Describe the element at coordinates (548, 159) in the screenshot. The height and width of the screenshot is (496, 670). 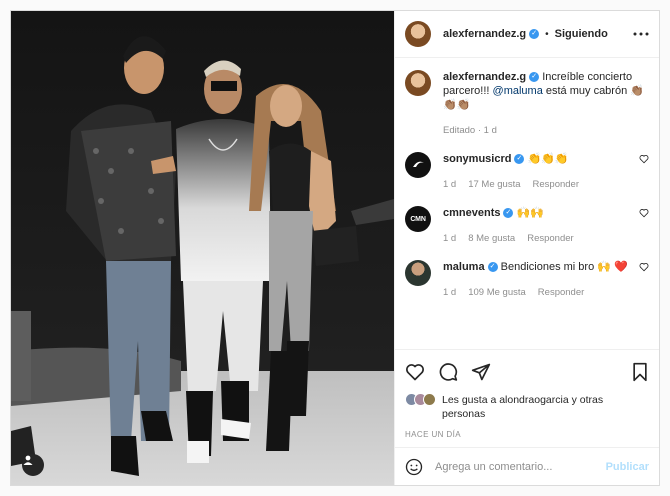
I see `comment-text: 👏👏👏` at that location.